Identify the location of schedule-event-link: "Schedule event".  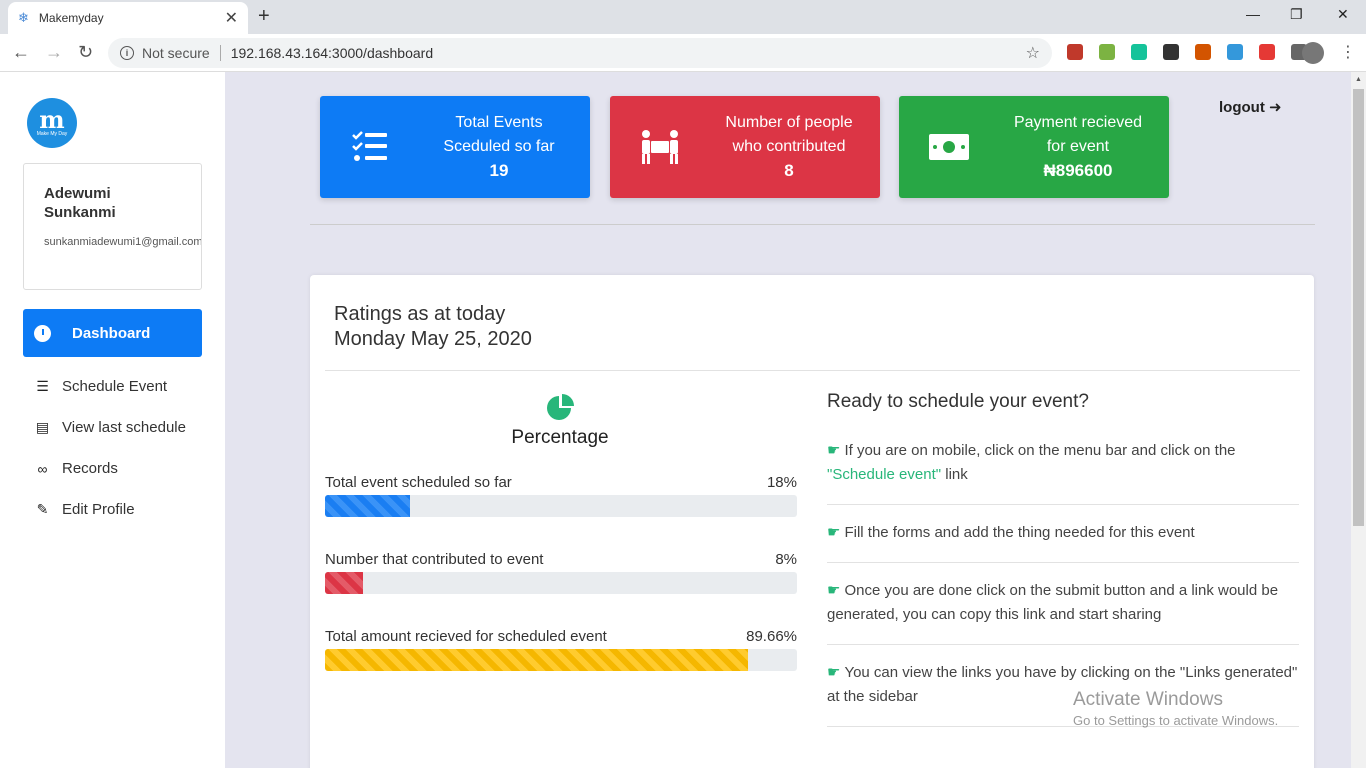
(884, 474).